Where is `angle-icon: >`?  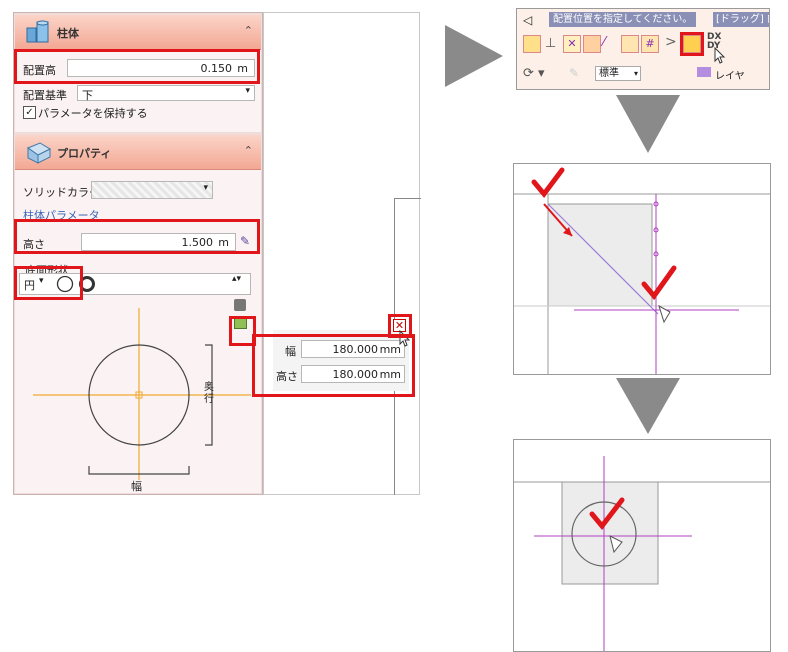 angle-icon: > is located at coordinates (671, 42).